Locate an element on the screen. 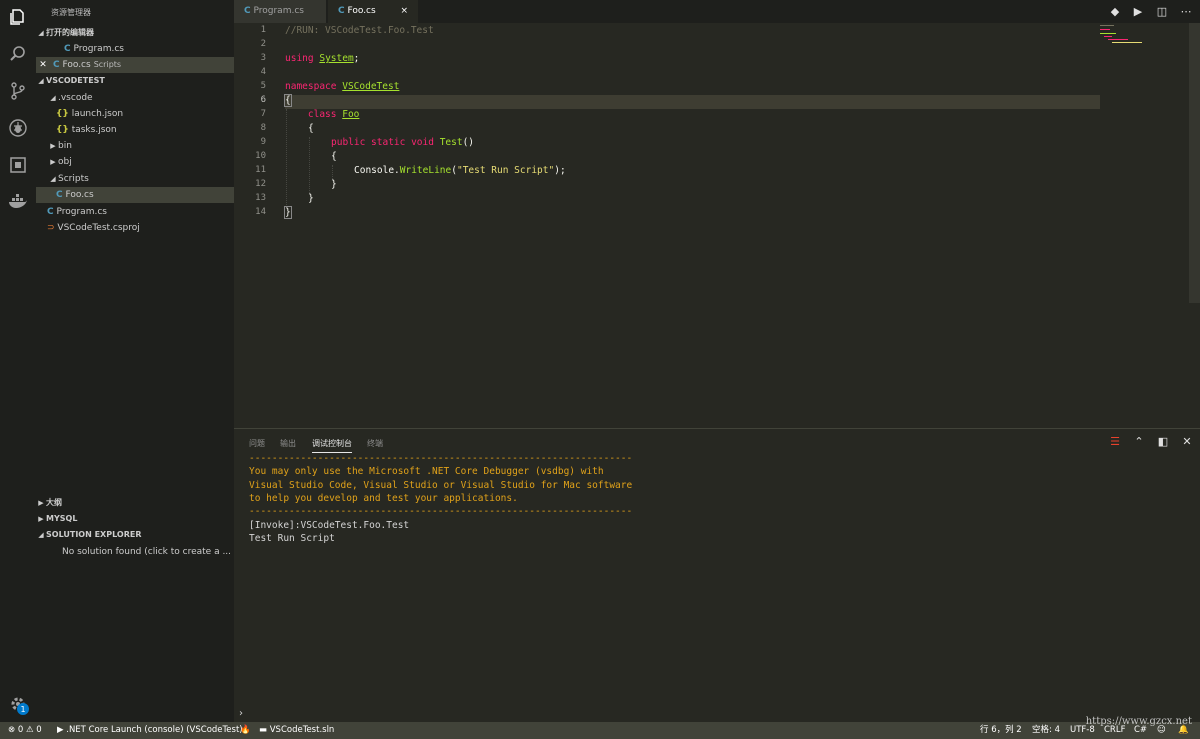 The height and width of the screenshot is (739, 1200). open-editor-item: C Program.cs is located at coordinates (135, 49).